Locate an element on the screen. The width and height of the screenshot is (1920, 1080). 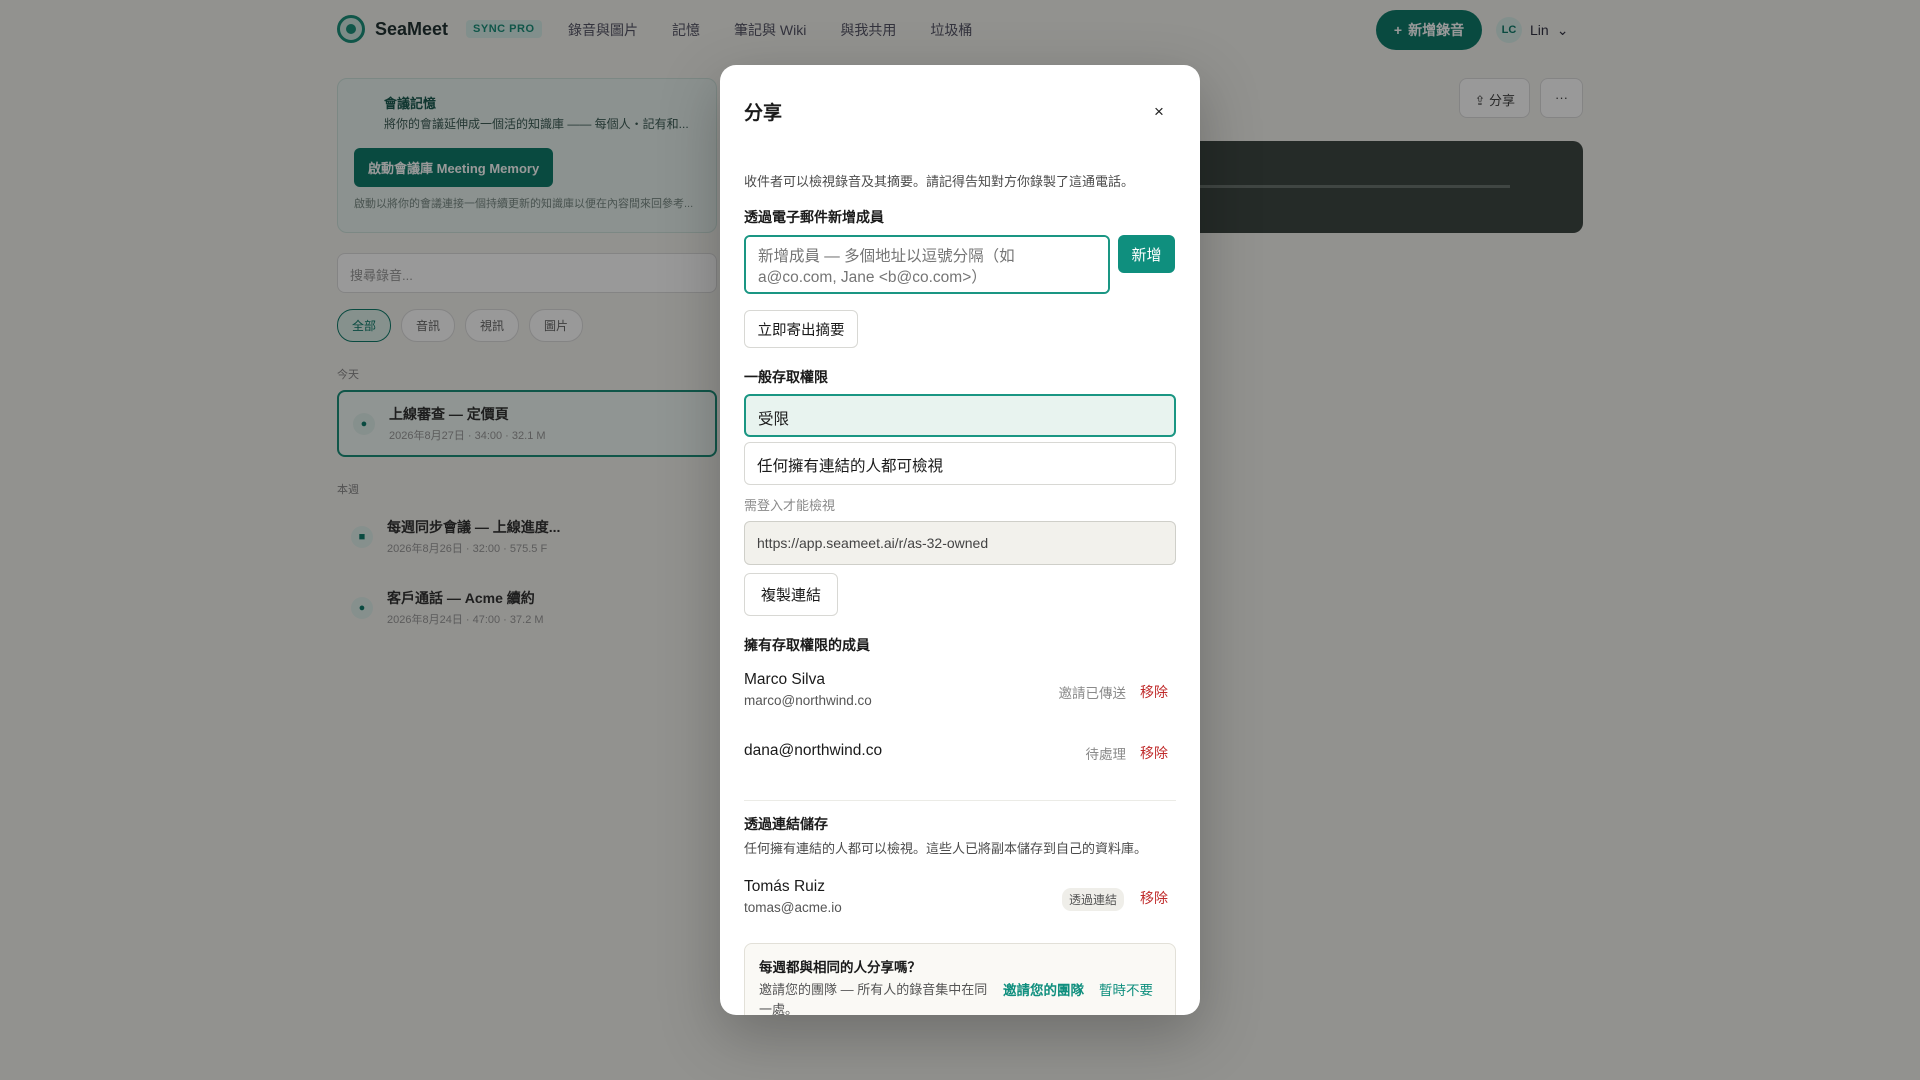
access-hint: 需登入才能檢視 is located at coordinates (790, 505).